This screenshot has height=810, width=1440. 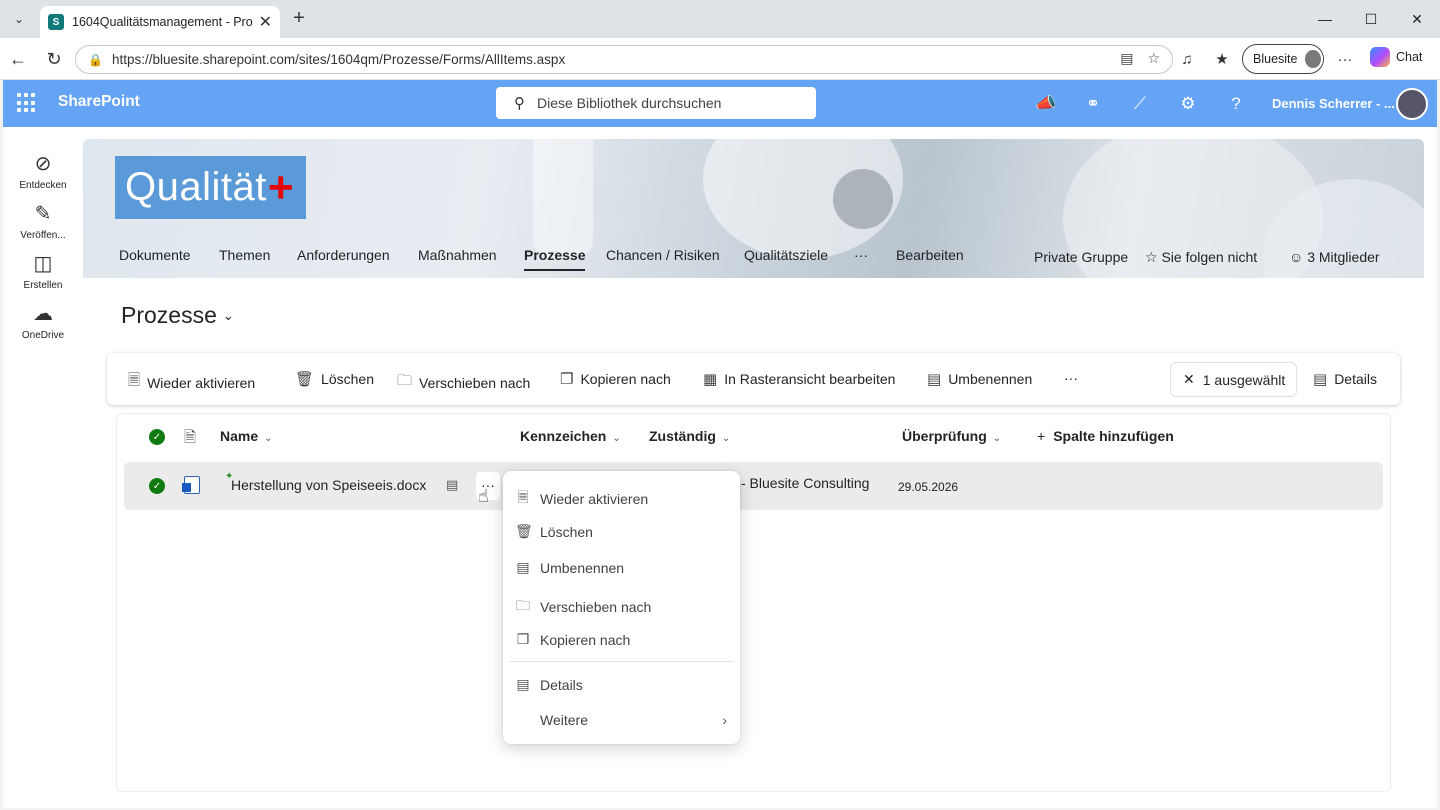 What do you see at coordinates (663, 255) in the screenshot?
I see `nav-chancen-risiken: Chancen / Risiken` at bounding box center [663, 255].